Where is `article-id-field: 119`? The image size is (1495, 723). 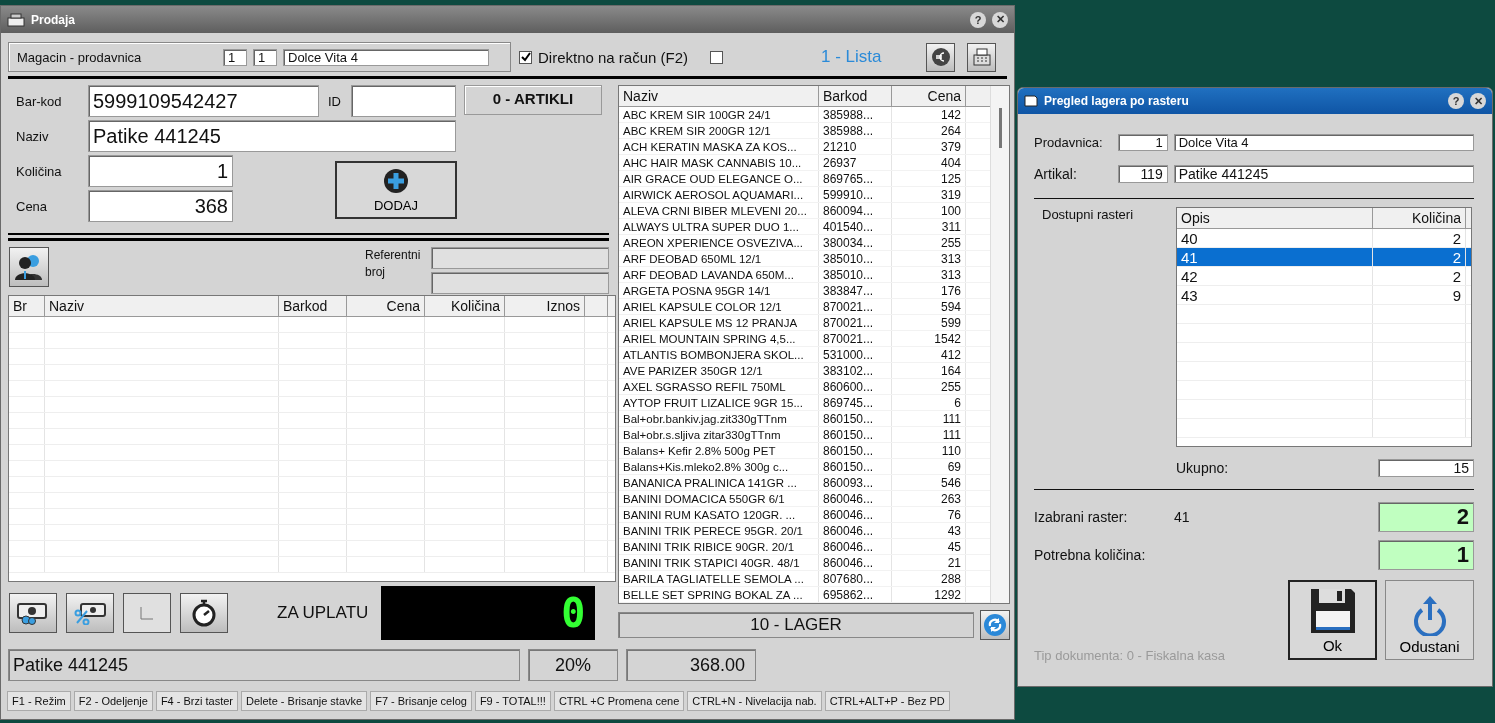
article-id-field: 119 is located at coordinates (1143, 174).